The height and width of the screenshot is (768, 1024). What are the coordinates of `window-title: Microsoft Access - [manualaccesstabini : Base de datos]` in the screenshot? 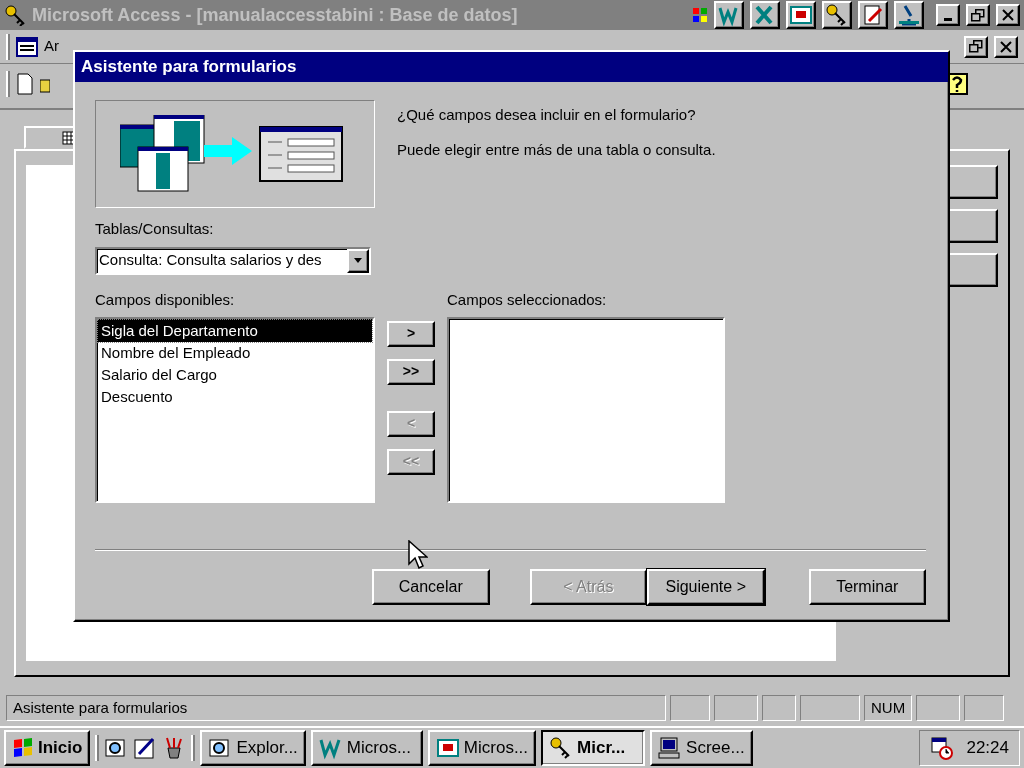 It's located at (275, 15).